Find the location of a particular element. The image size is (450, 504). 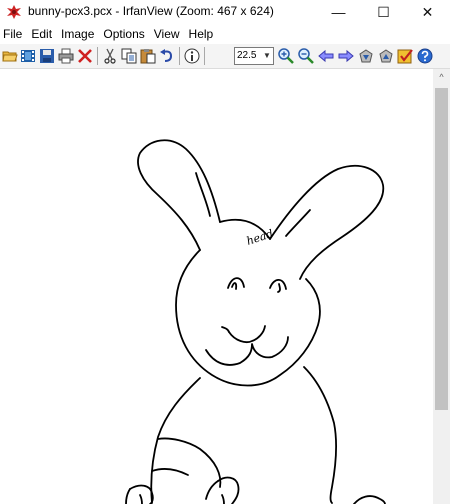

menu-help: Help is located at coordinates (202, 34).